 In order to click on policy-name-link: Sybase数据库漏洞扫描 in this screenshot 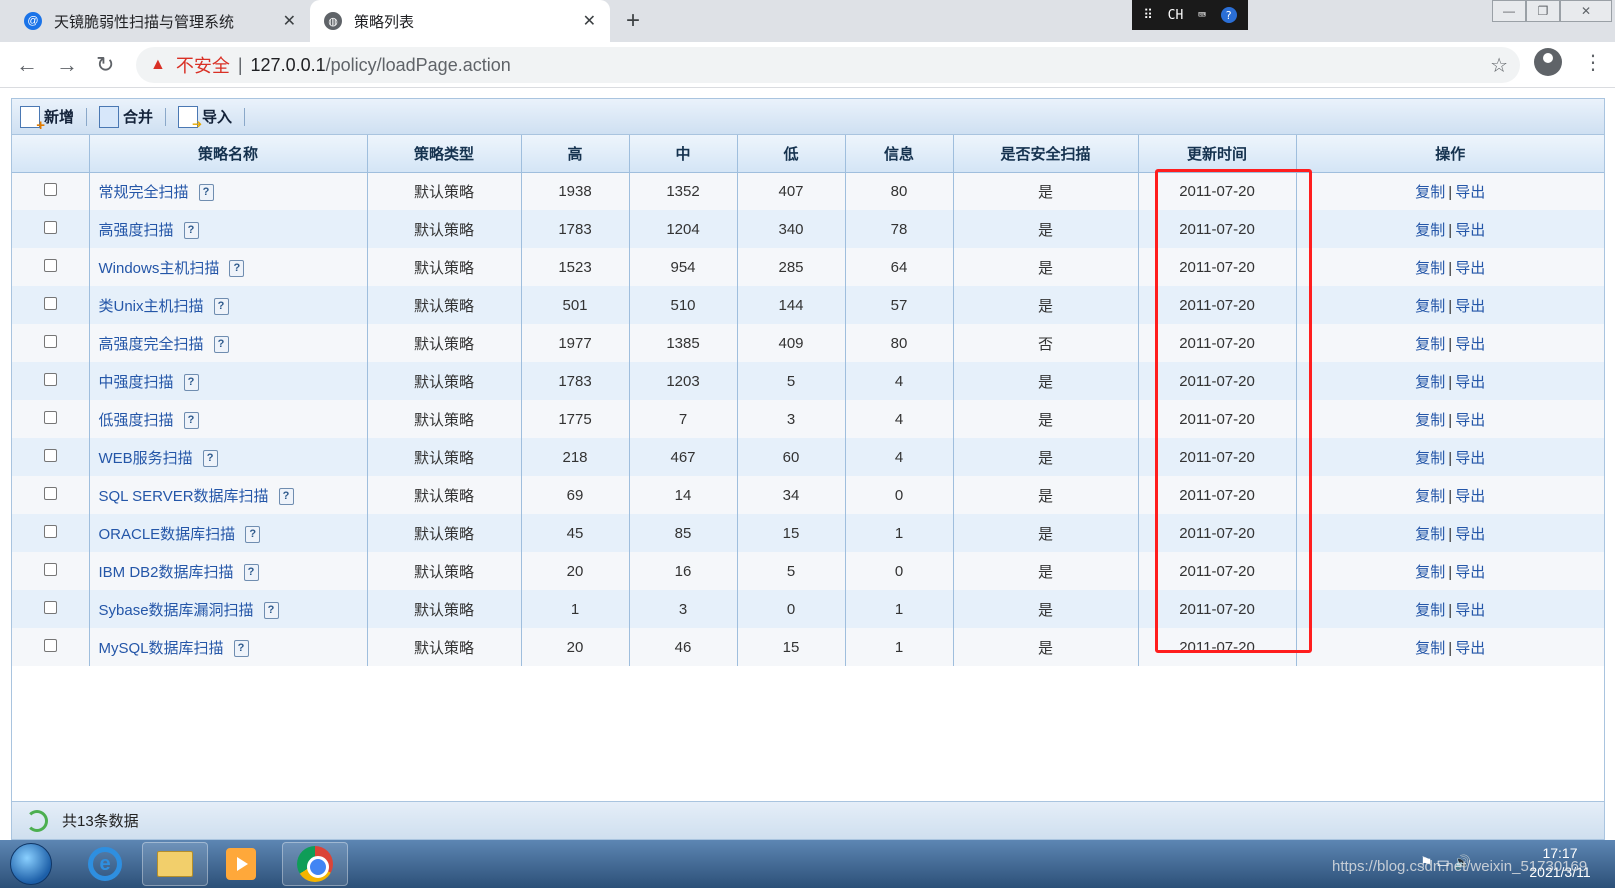, I will do `click(176, 610)`.